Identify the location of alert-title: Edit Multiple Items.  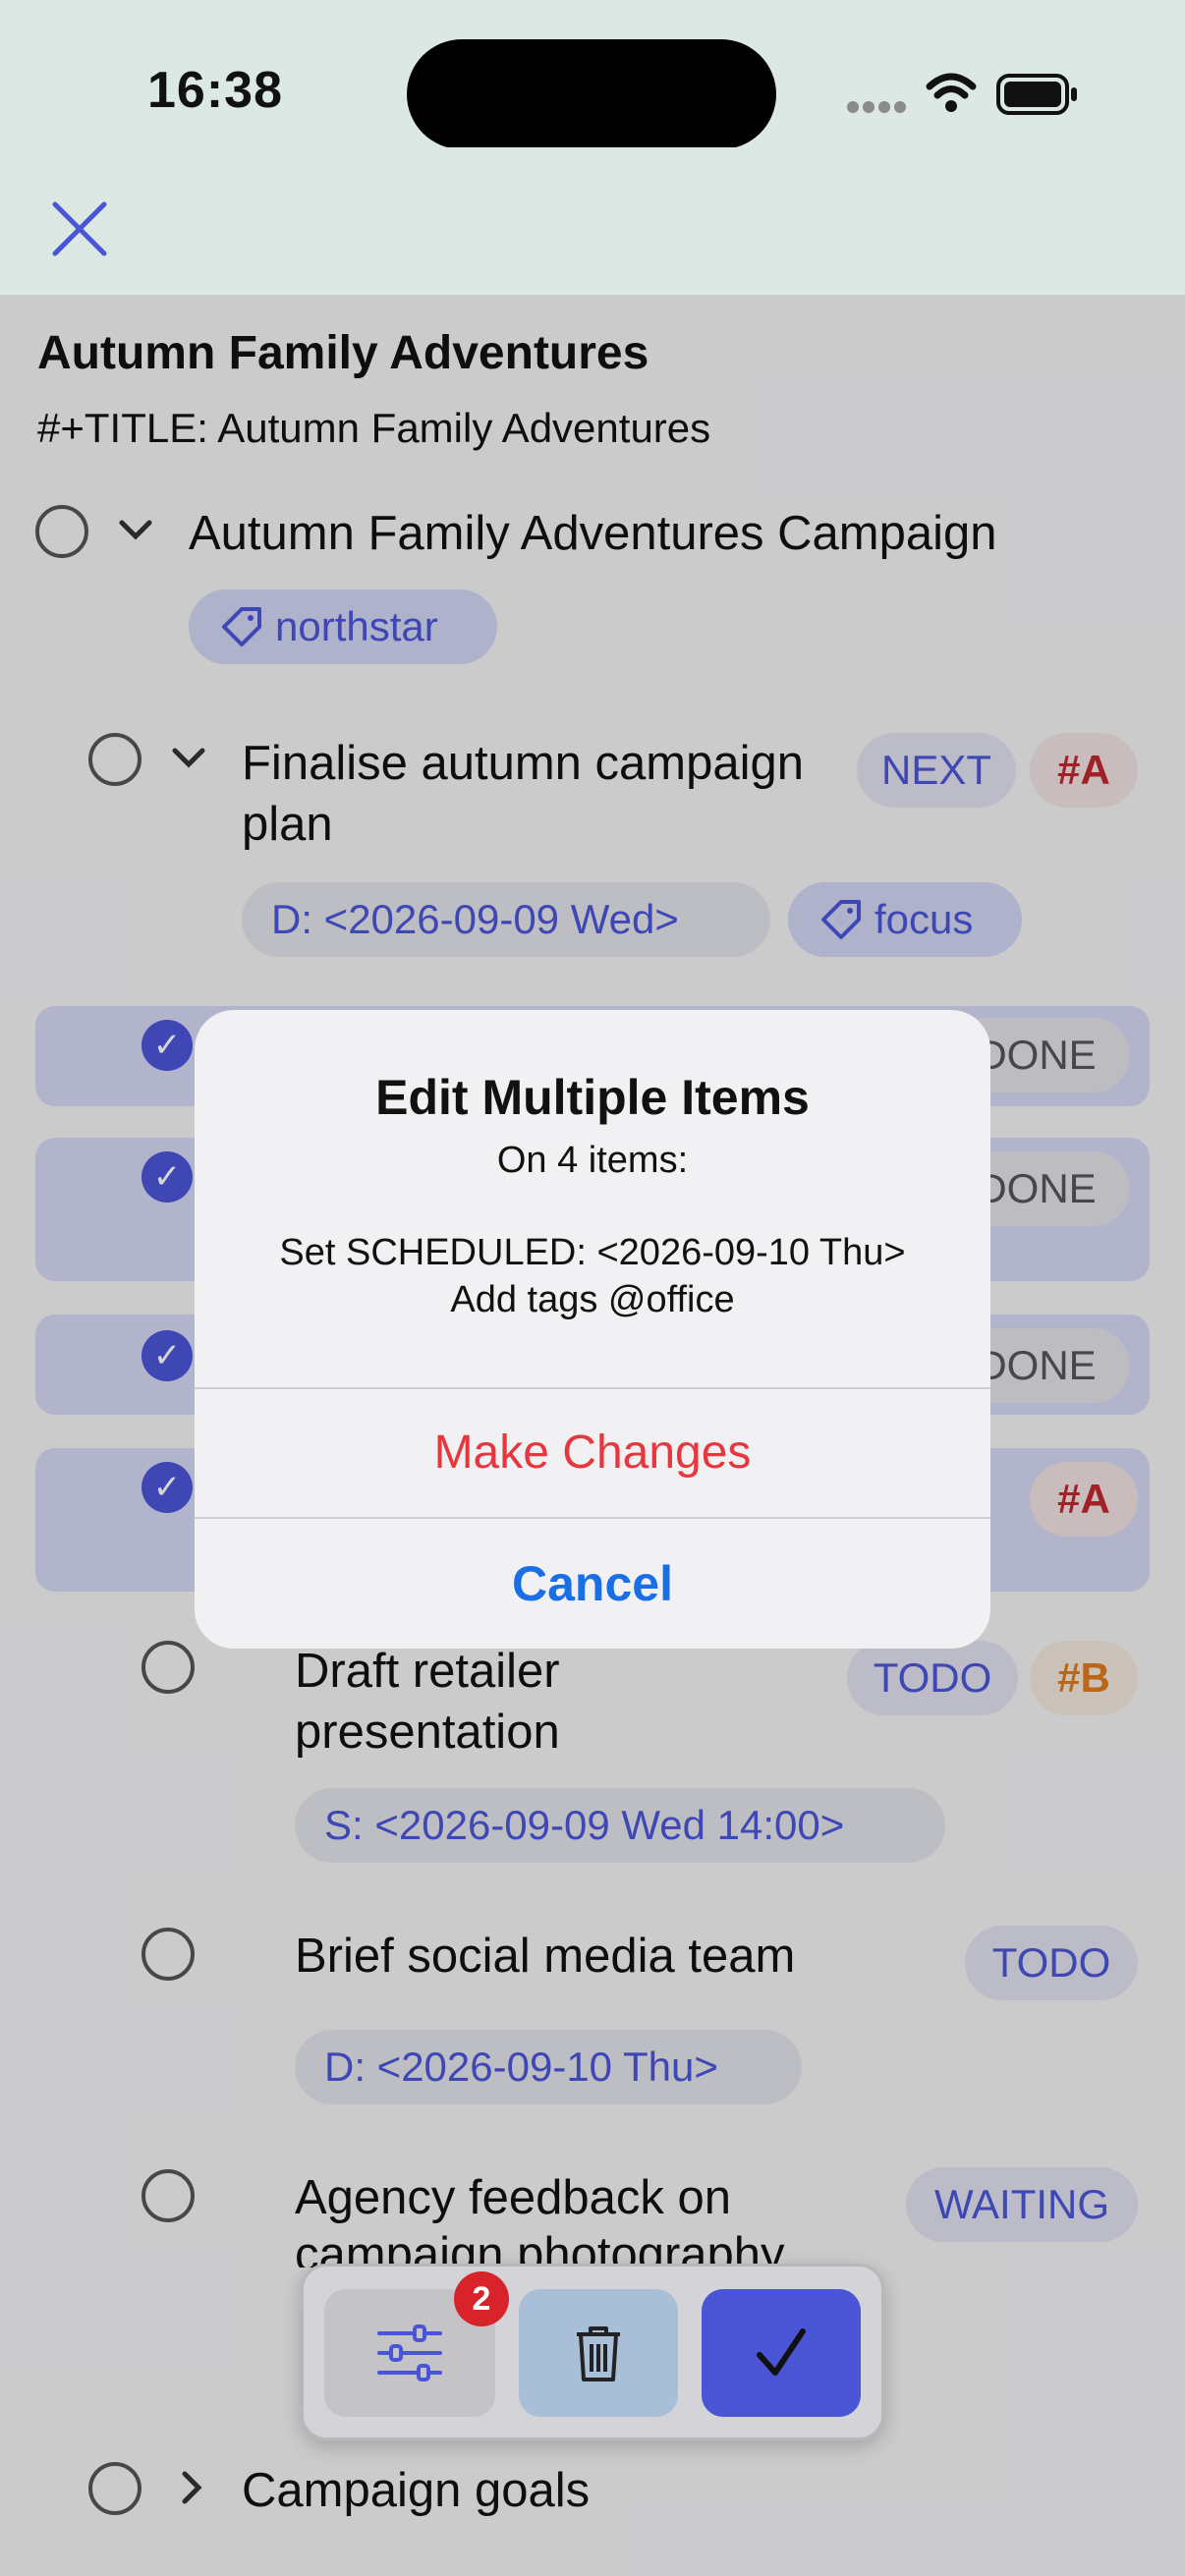
(592, 1097).